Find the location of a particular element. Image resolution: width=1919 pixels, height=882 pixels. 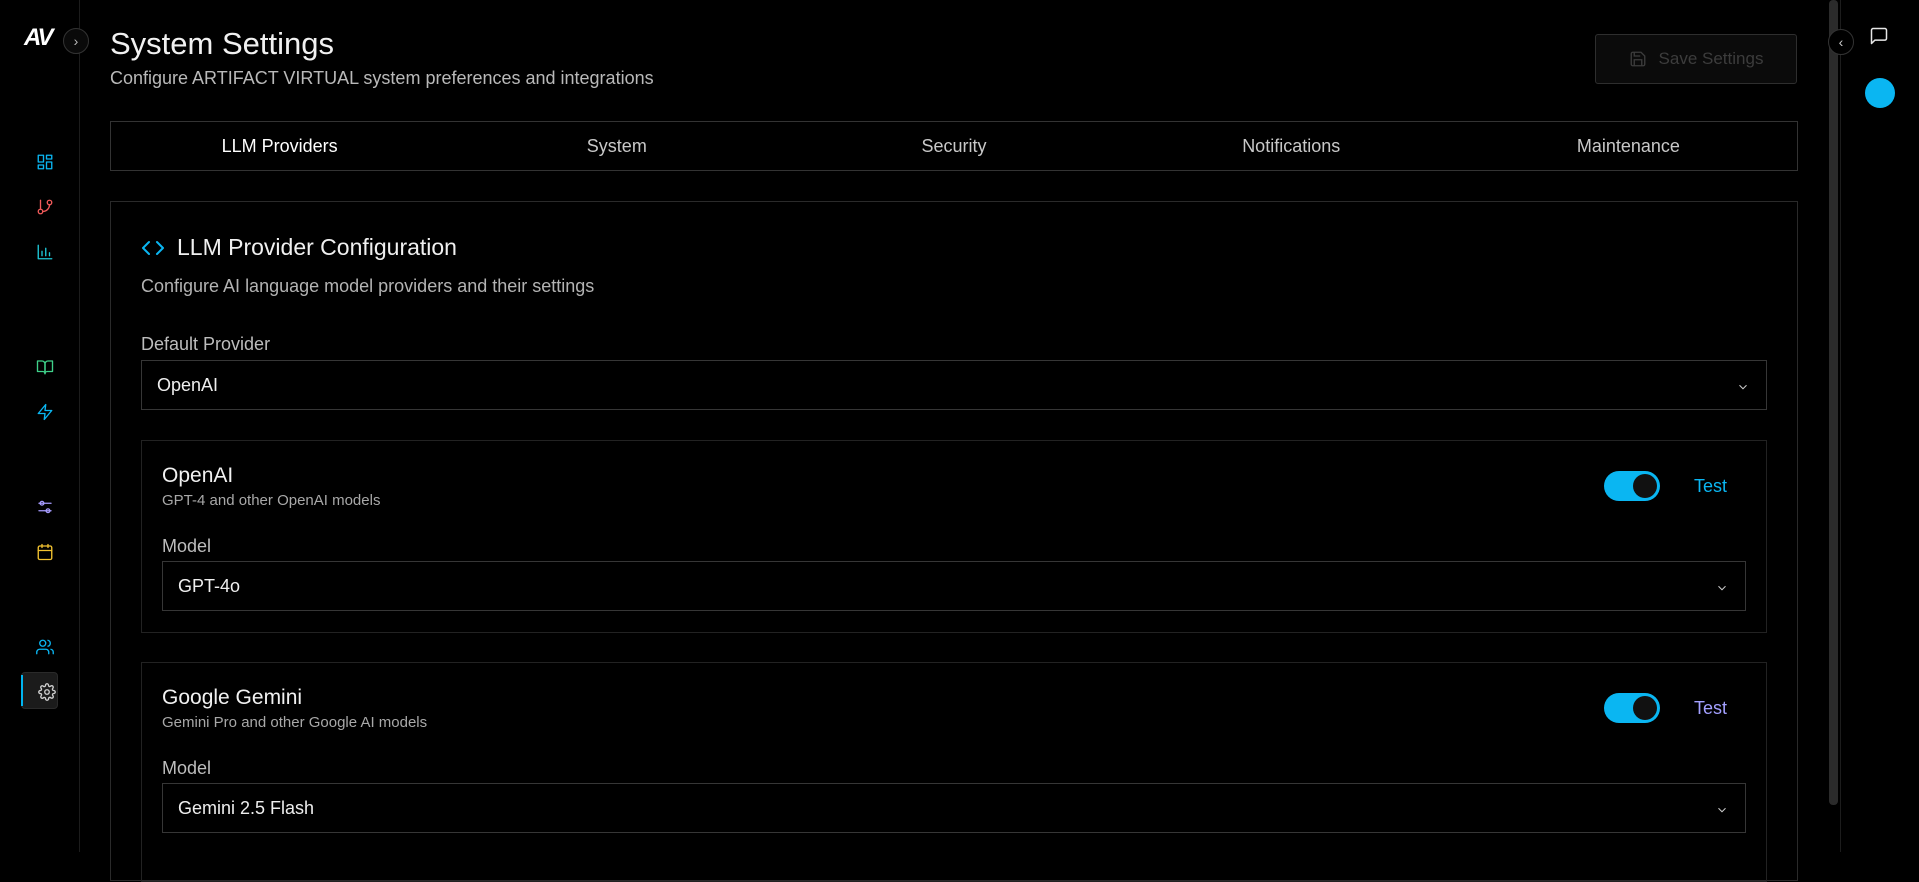

sidebar-item-workflows is located at coordinates (45, 207).